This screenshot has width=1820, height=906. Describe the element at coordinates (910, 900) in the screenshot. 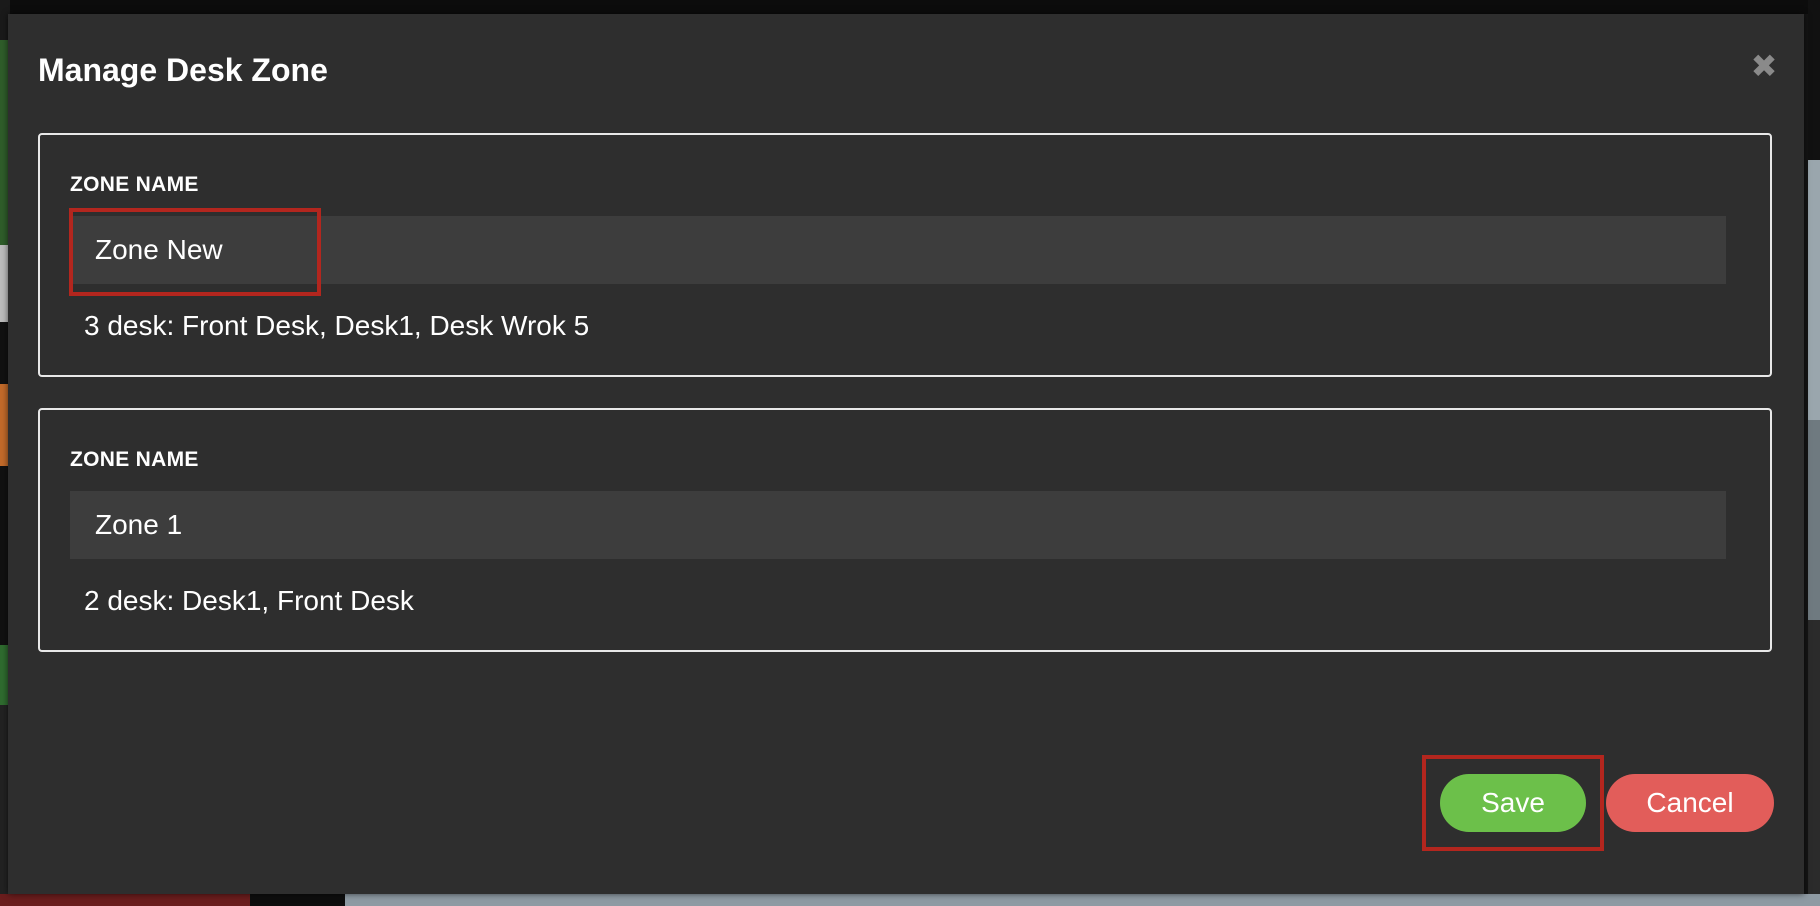

I see `background-app-bottom-edge` at that location.